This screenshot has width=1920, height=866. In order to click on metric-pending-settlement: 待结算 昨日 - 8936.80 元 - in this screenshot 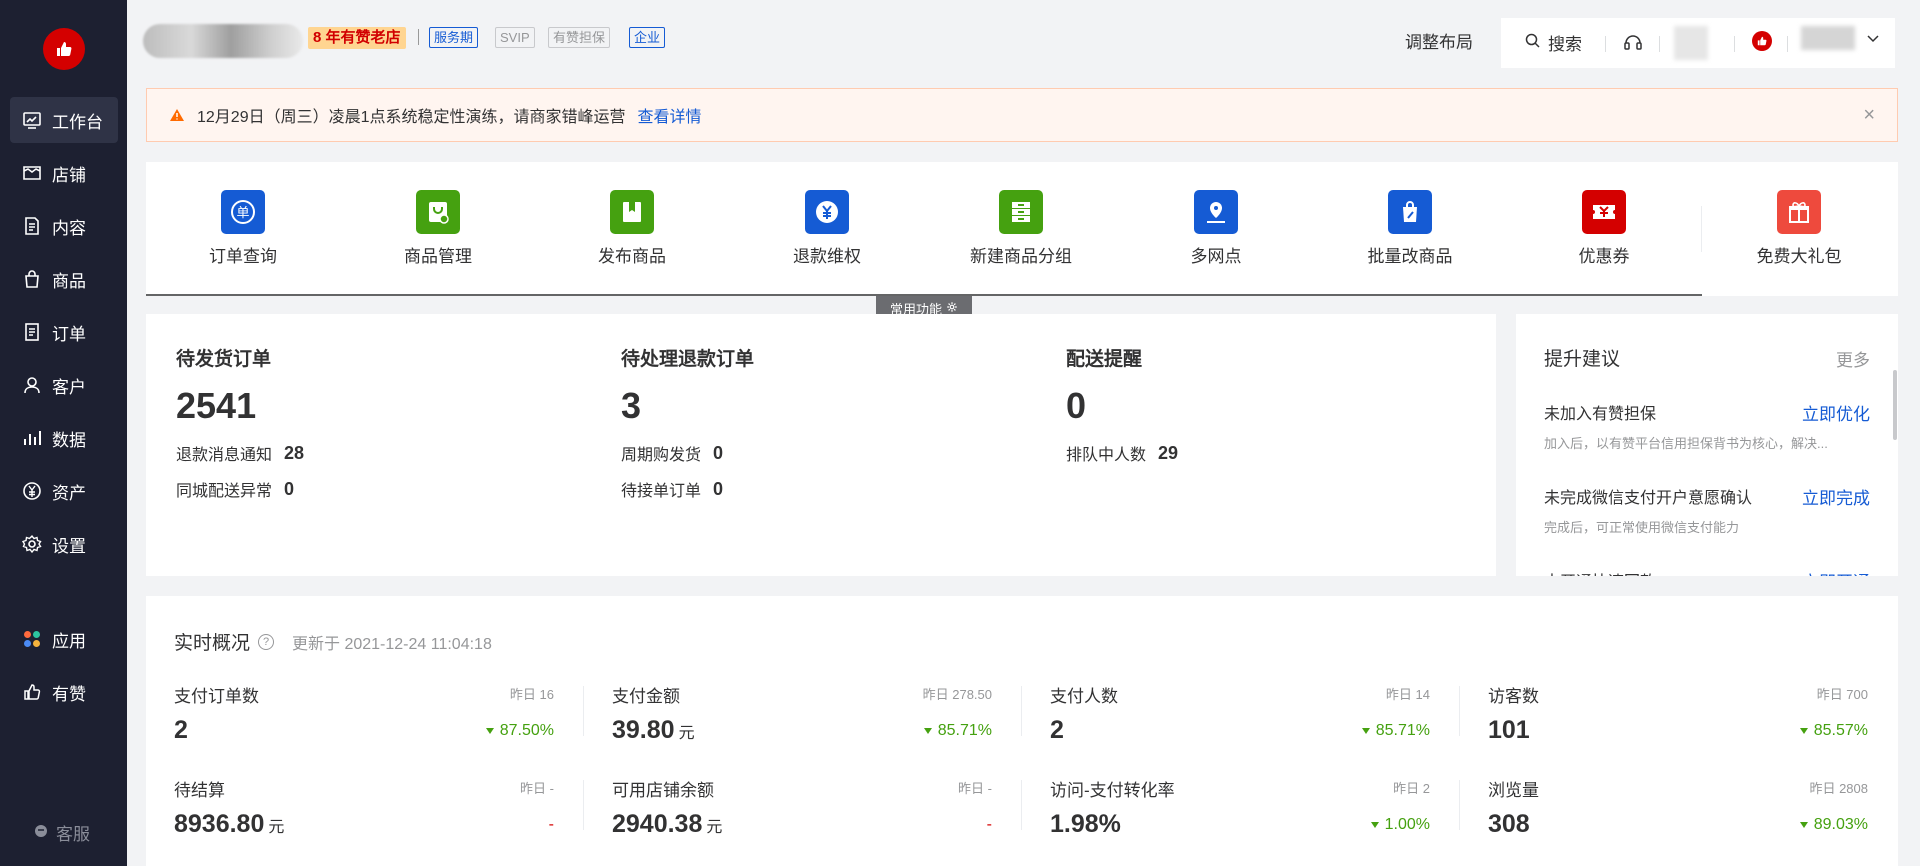, I will do `click(364, 811)`.